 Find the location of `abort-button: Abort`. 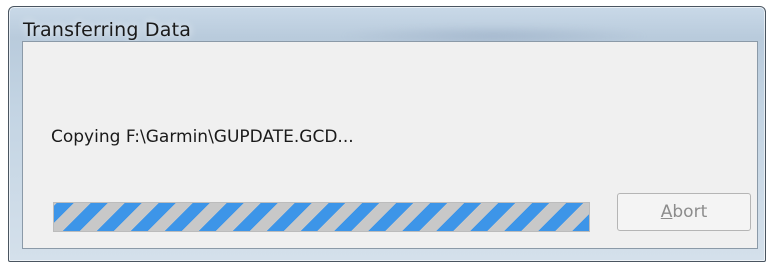

abort-button: Abort is located at coordinates (684, 212).